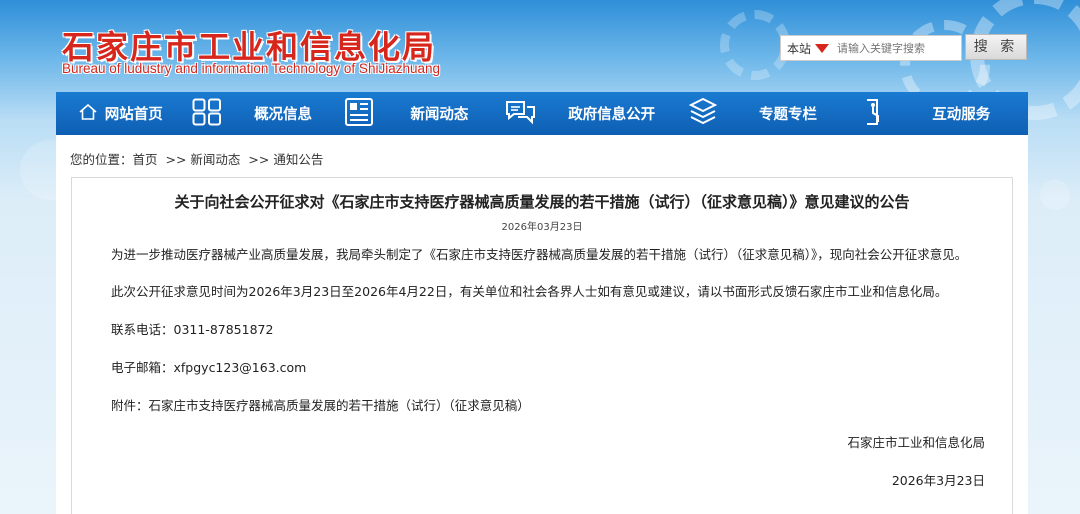 Image resolution: width=1080 pixels, height=514 pixels. I want to click on nav-item-gov-info: 政府信息公开, so click(611, 113).